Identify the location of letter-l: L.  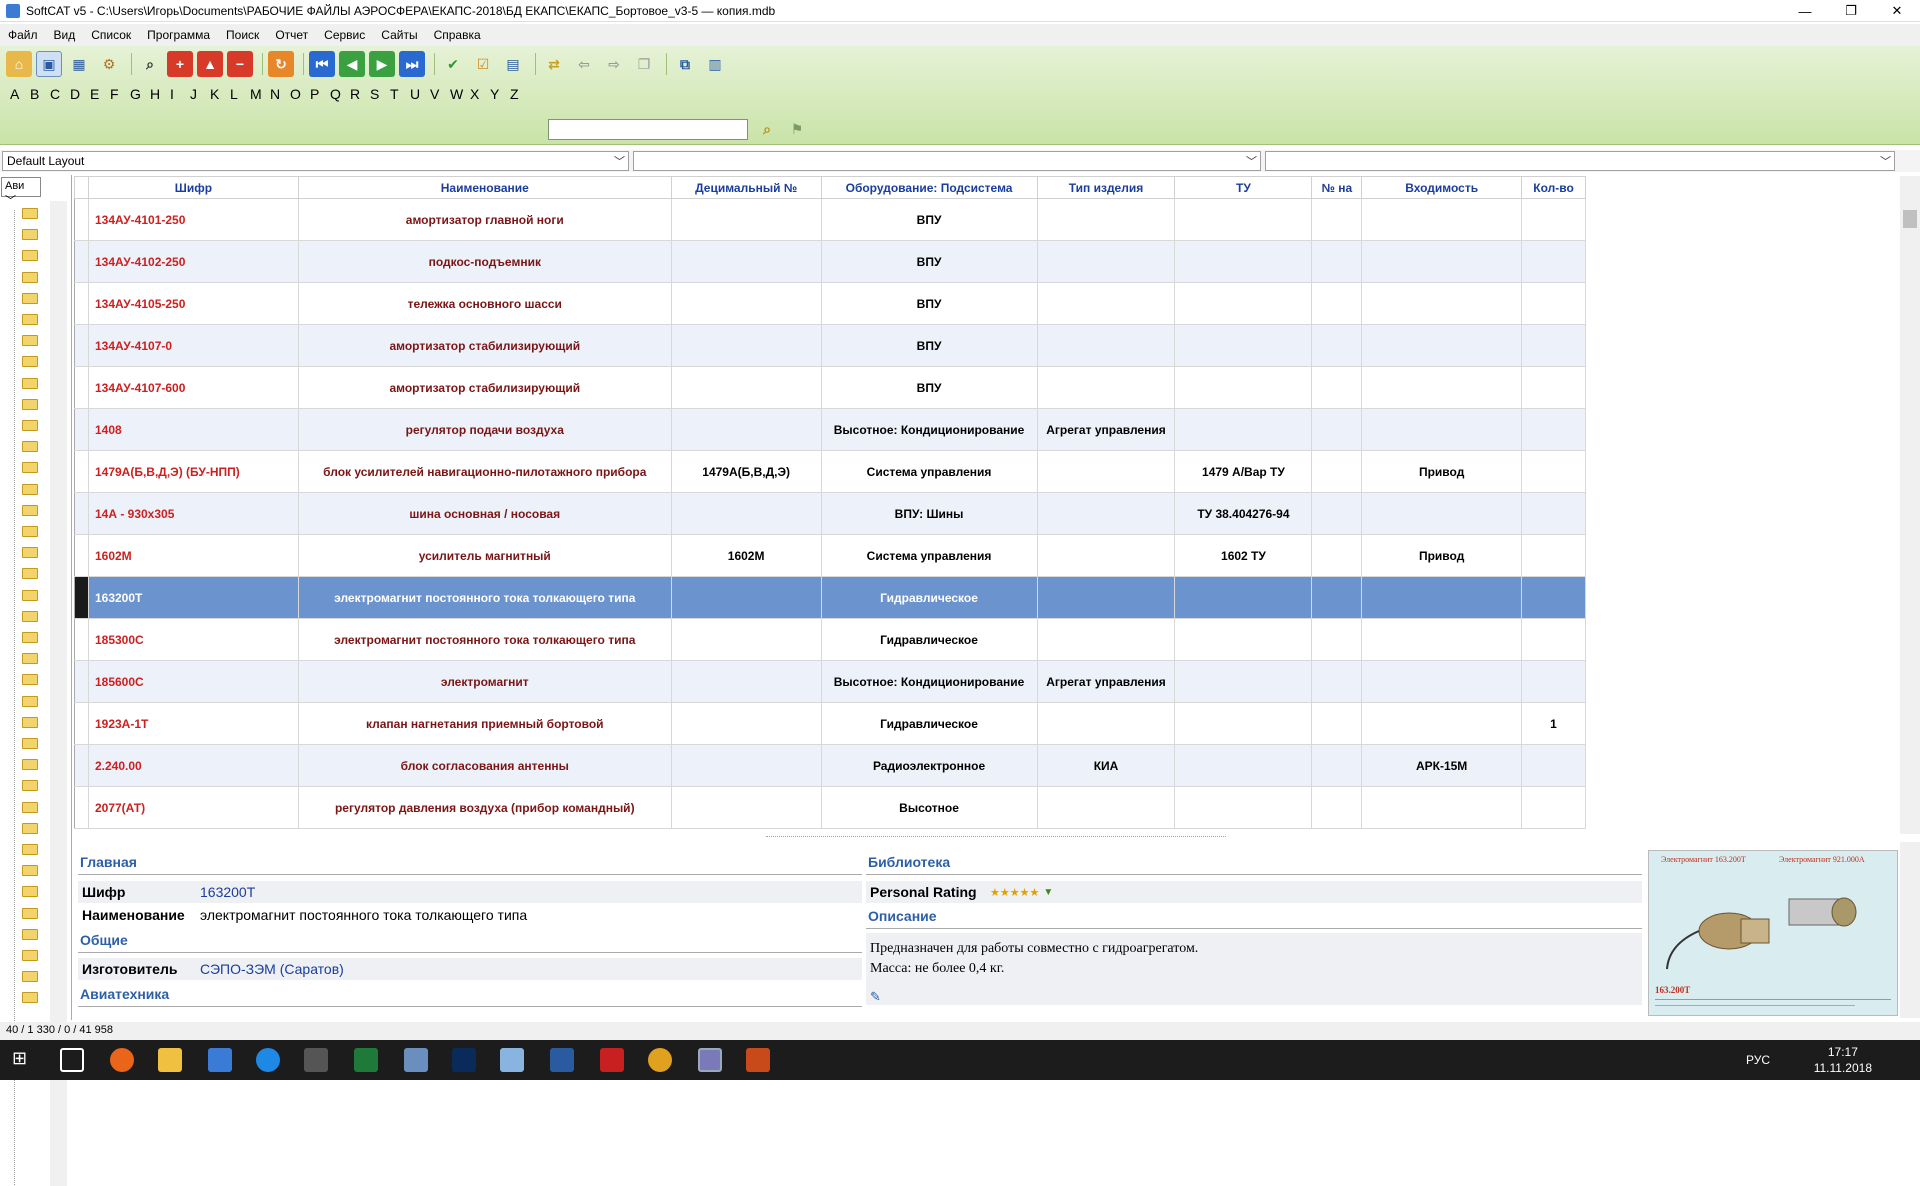
(240, 94).